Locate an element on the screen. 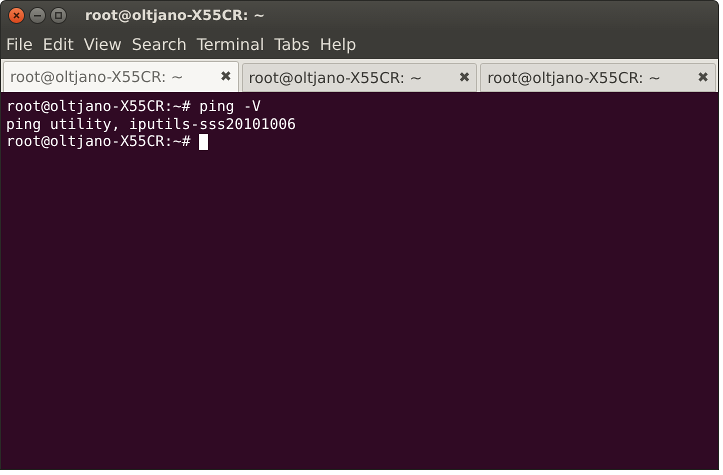 Image resolution: width=723 pixels, height=475 pixels. menu-item: View is located at coordinates (103, 44).